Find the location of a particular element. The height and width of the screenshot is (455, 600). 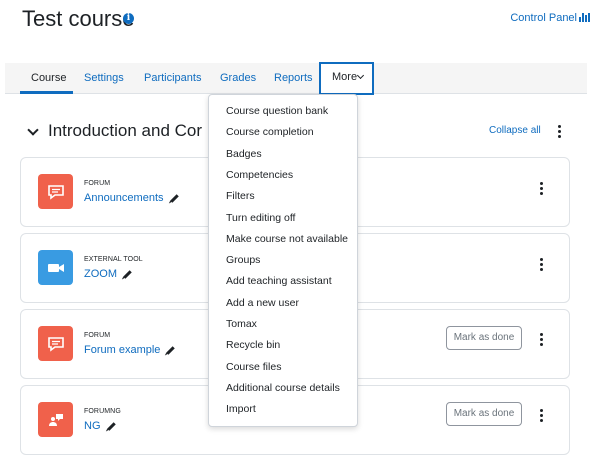

tab-more-label: More is located at coordinates (344, 77).